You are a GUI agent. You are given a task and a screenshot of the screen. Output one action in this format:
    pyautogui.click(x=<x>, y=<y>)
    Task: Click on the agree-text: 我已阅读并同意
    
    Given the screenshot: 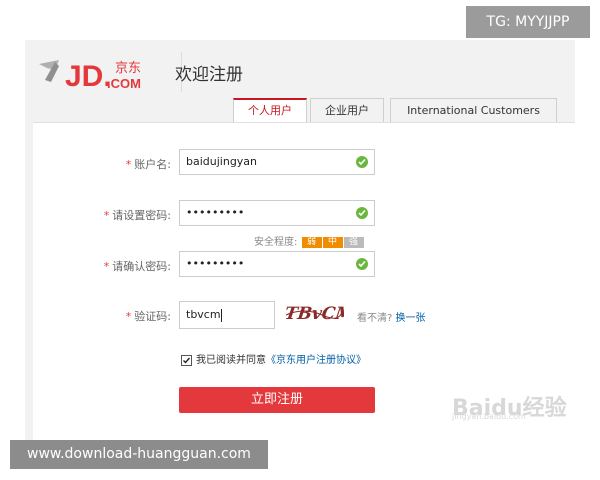 What is the action you would take?
    pyautogui.click(x=231, y=360)
    